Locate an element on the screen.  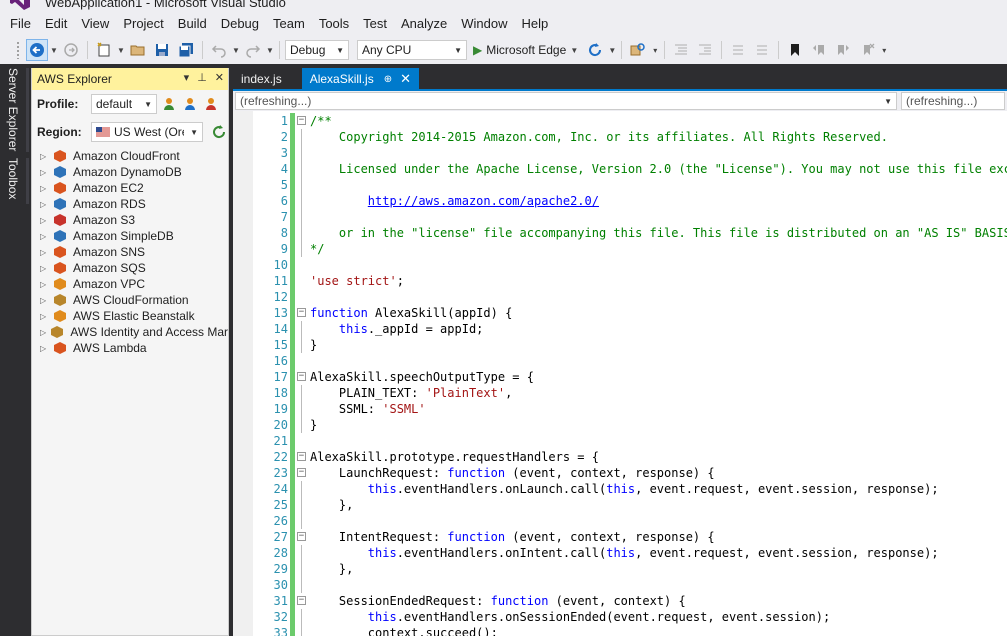
code-line: 3 is located at coordinates (620, 153).